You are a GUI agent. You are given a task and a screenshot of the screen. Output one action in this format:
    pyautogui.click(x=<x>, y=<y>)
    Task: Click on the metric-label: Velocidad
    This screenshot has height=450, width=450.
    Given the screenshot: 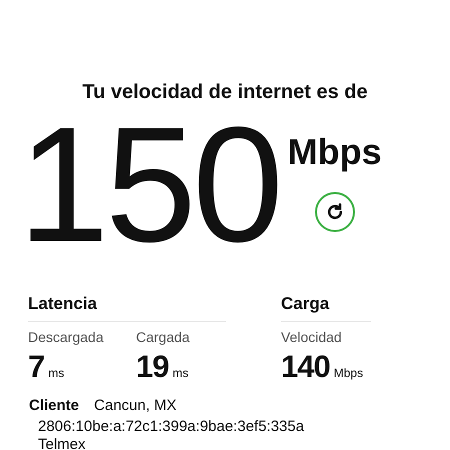 What is the action you would take?
    pyautogui.click(x=312, y=337)
    